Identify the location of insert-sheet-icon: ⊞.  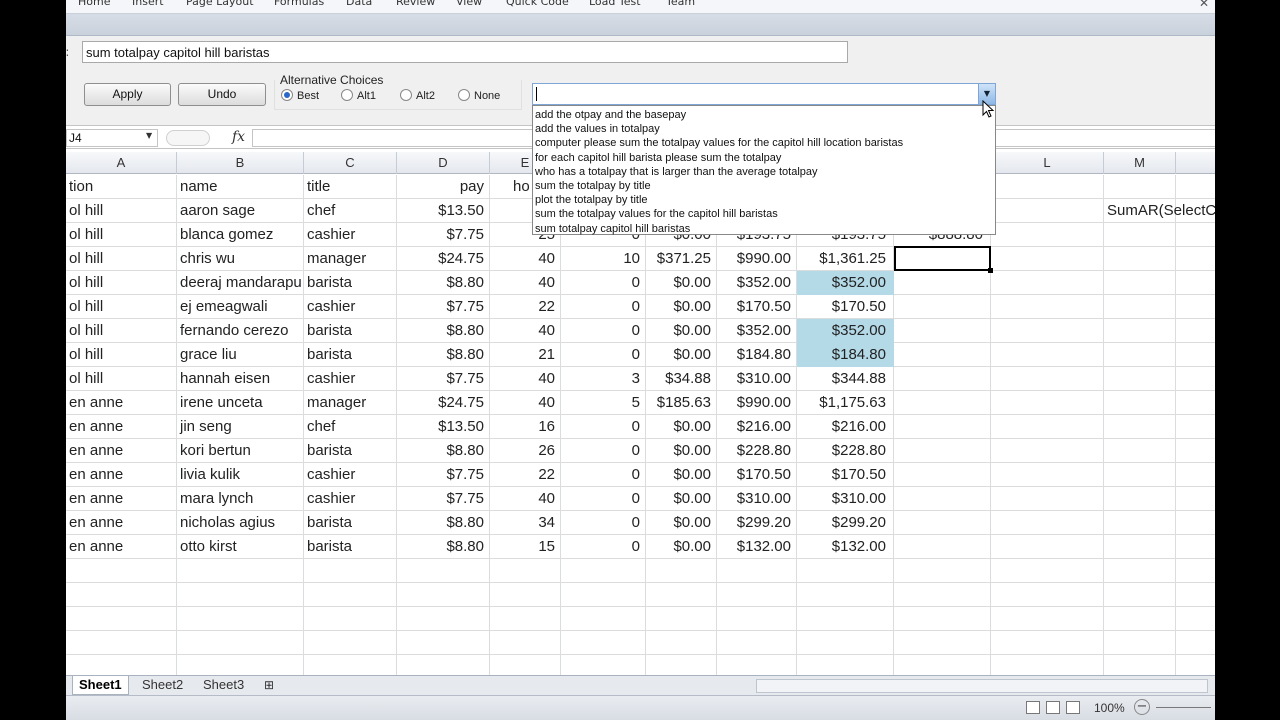
(269, 685).